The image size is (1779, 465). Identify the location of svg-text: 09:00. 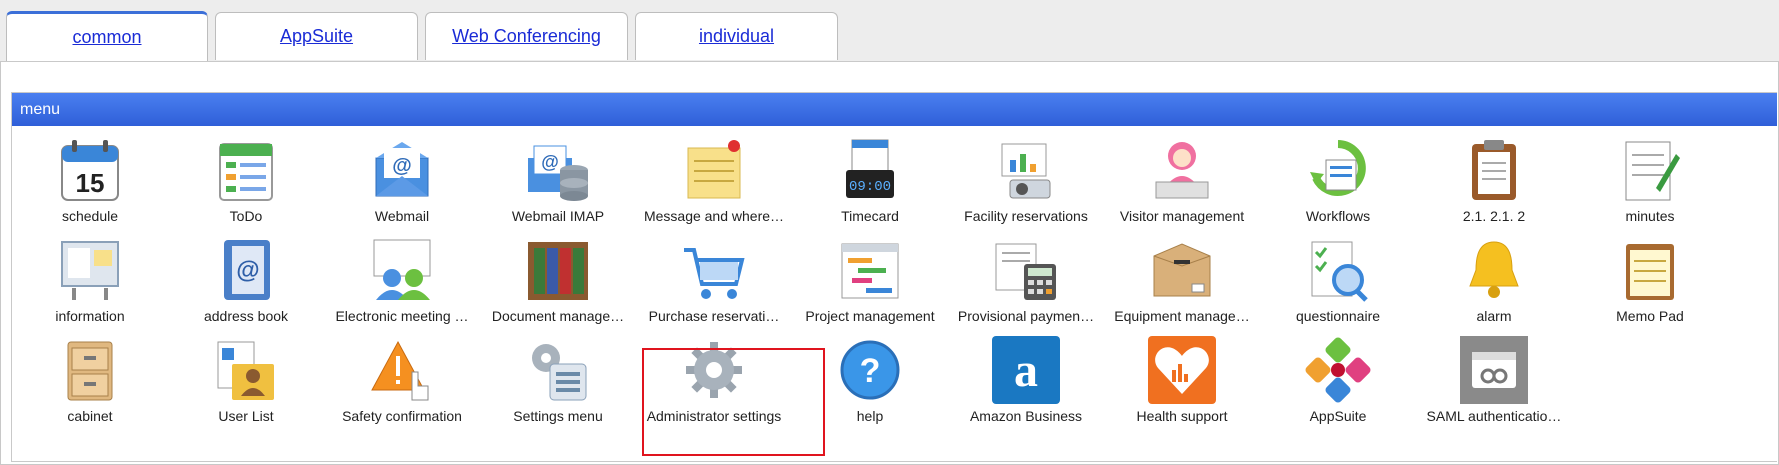
(870, 187).